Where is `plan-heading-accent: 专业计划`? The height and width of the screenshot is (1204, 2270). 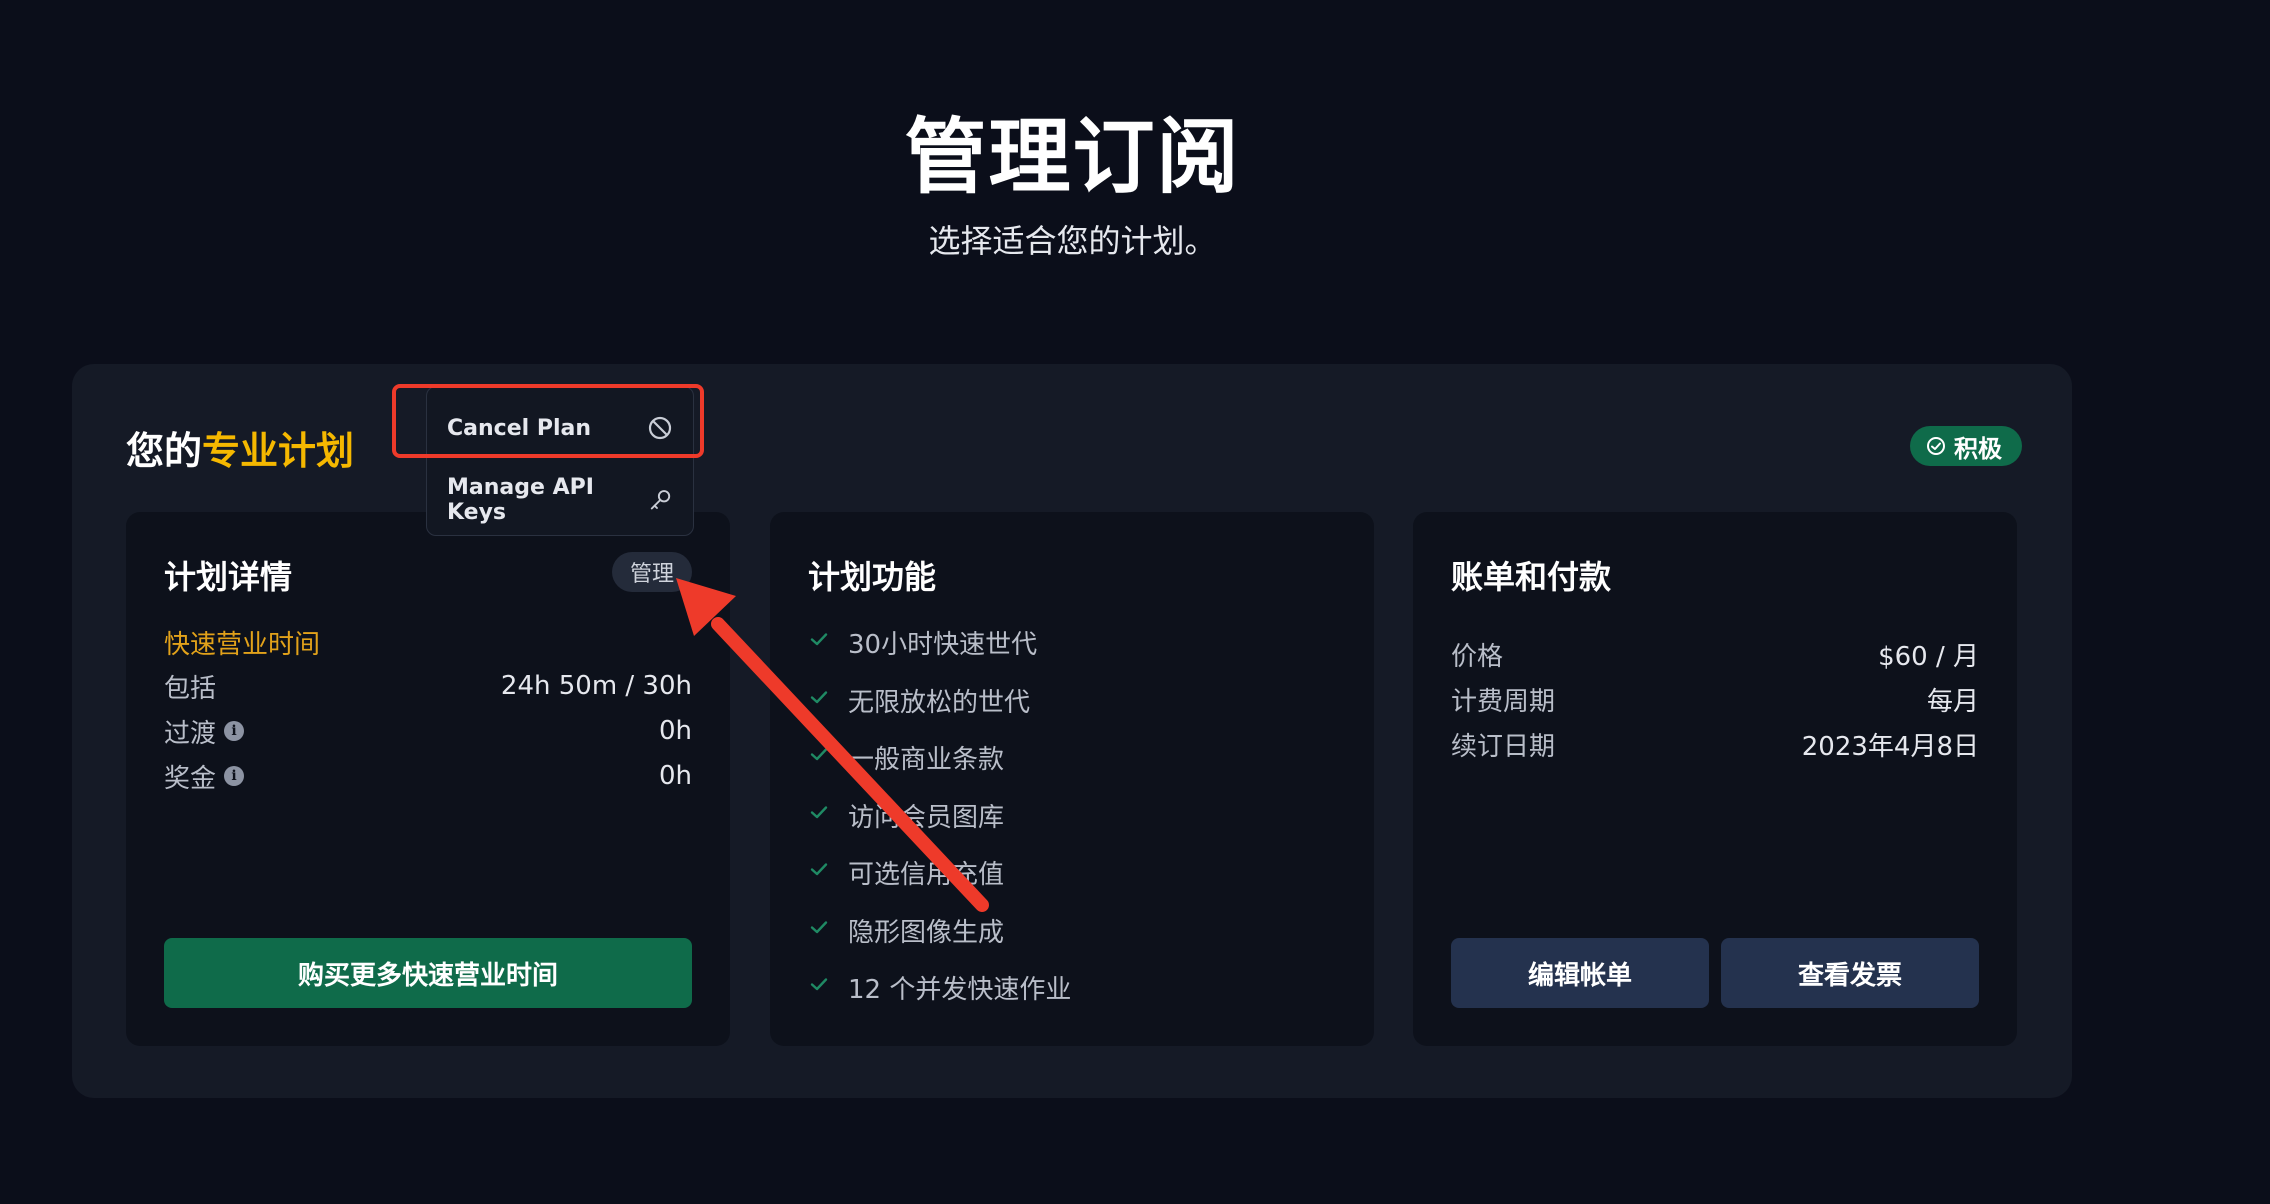 plan-heading-accent: 专业计划 is located at coordinates (278, 451).